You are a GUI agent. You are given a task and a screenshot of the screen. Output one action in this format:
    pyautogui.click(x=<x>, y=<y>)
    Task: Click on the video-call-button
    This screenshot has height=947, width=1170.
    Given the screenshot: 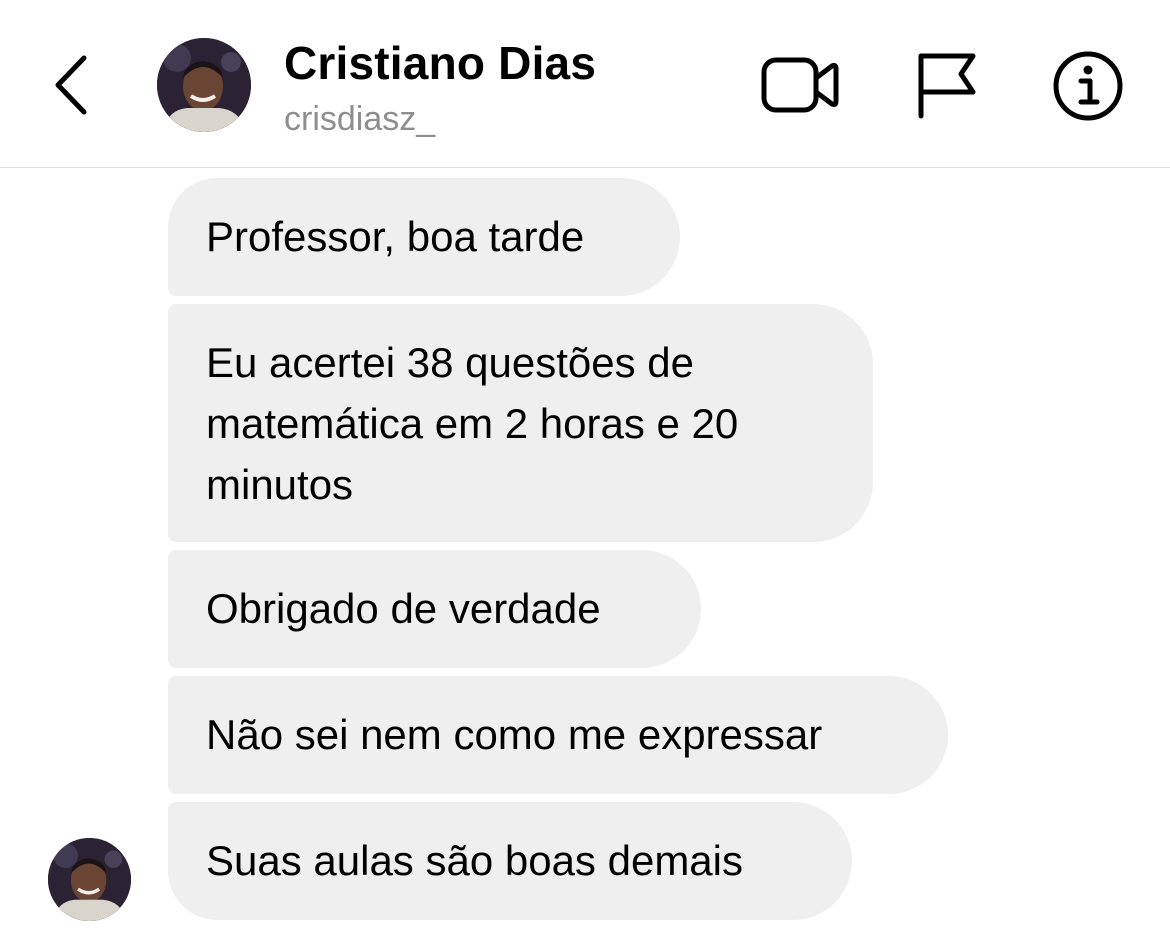 What is the action you would take?
    pyautogui.click(x=800, y=85)
    